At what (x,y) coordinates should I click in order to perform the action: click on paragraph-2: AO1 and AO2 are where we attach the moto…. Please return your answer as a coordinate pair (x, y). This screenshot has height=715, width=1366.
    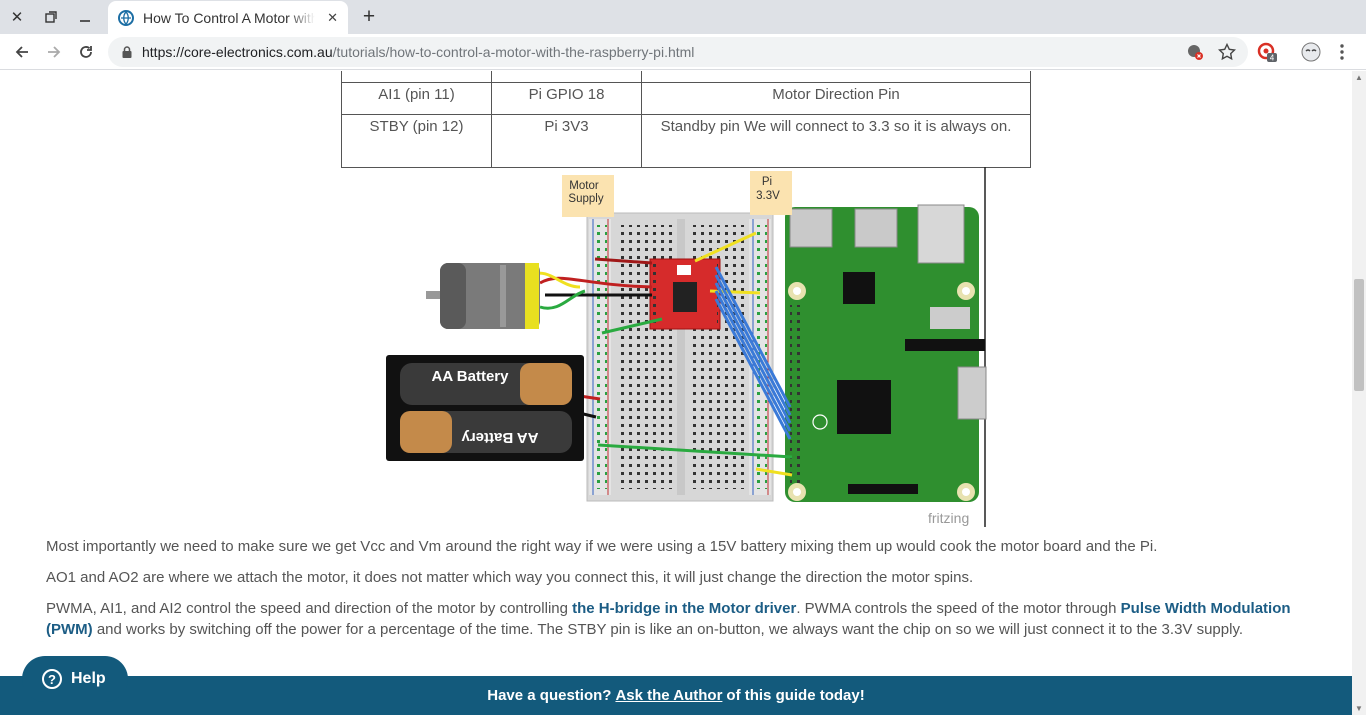
    Looking at the image, I should click on (510, 577).